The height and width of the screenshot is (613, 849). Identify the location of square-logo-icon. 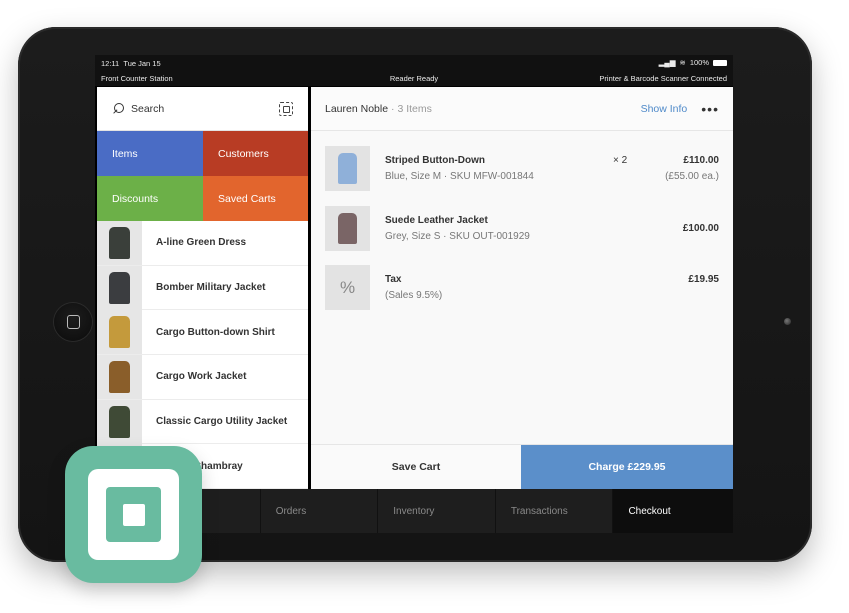
(133, 514).